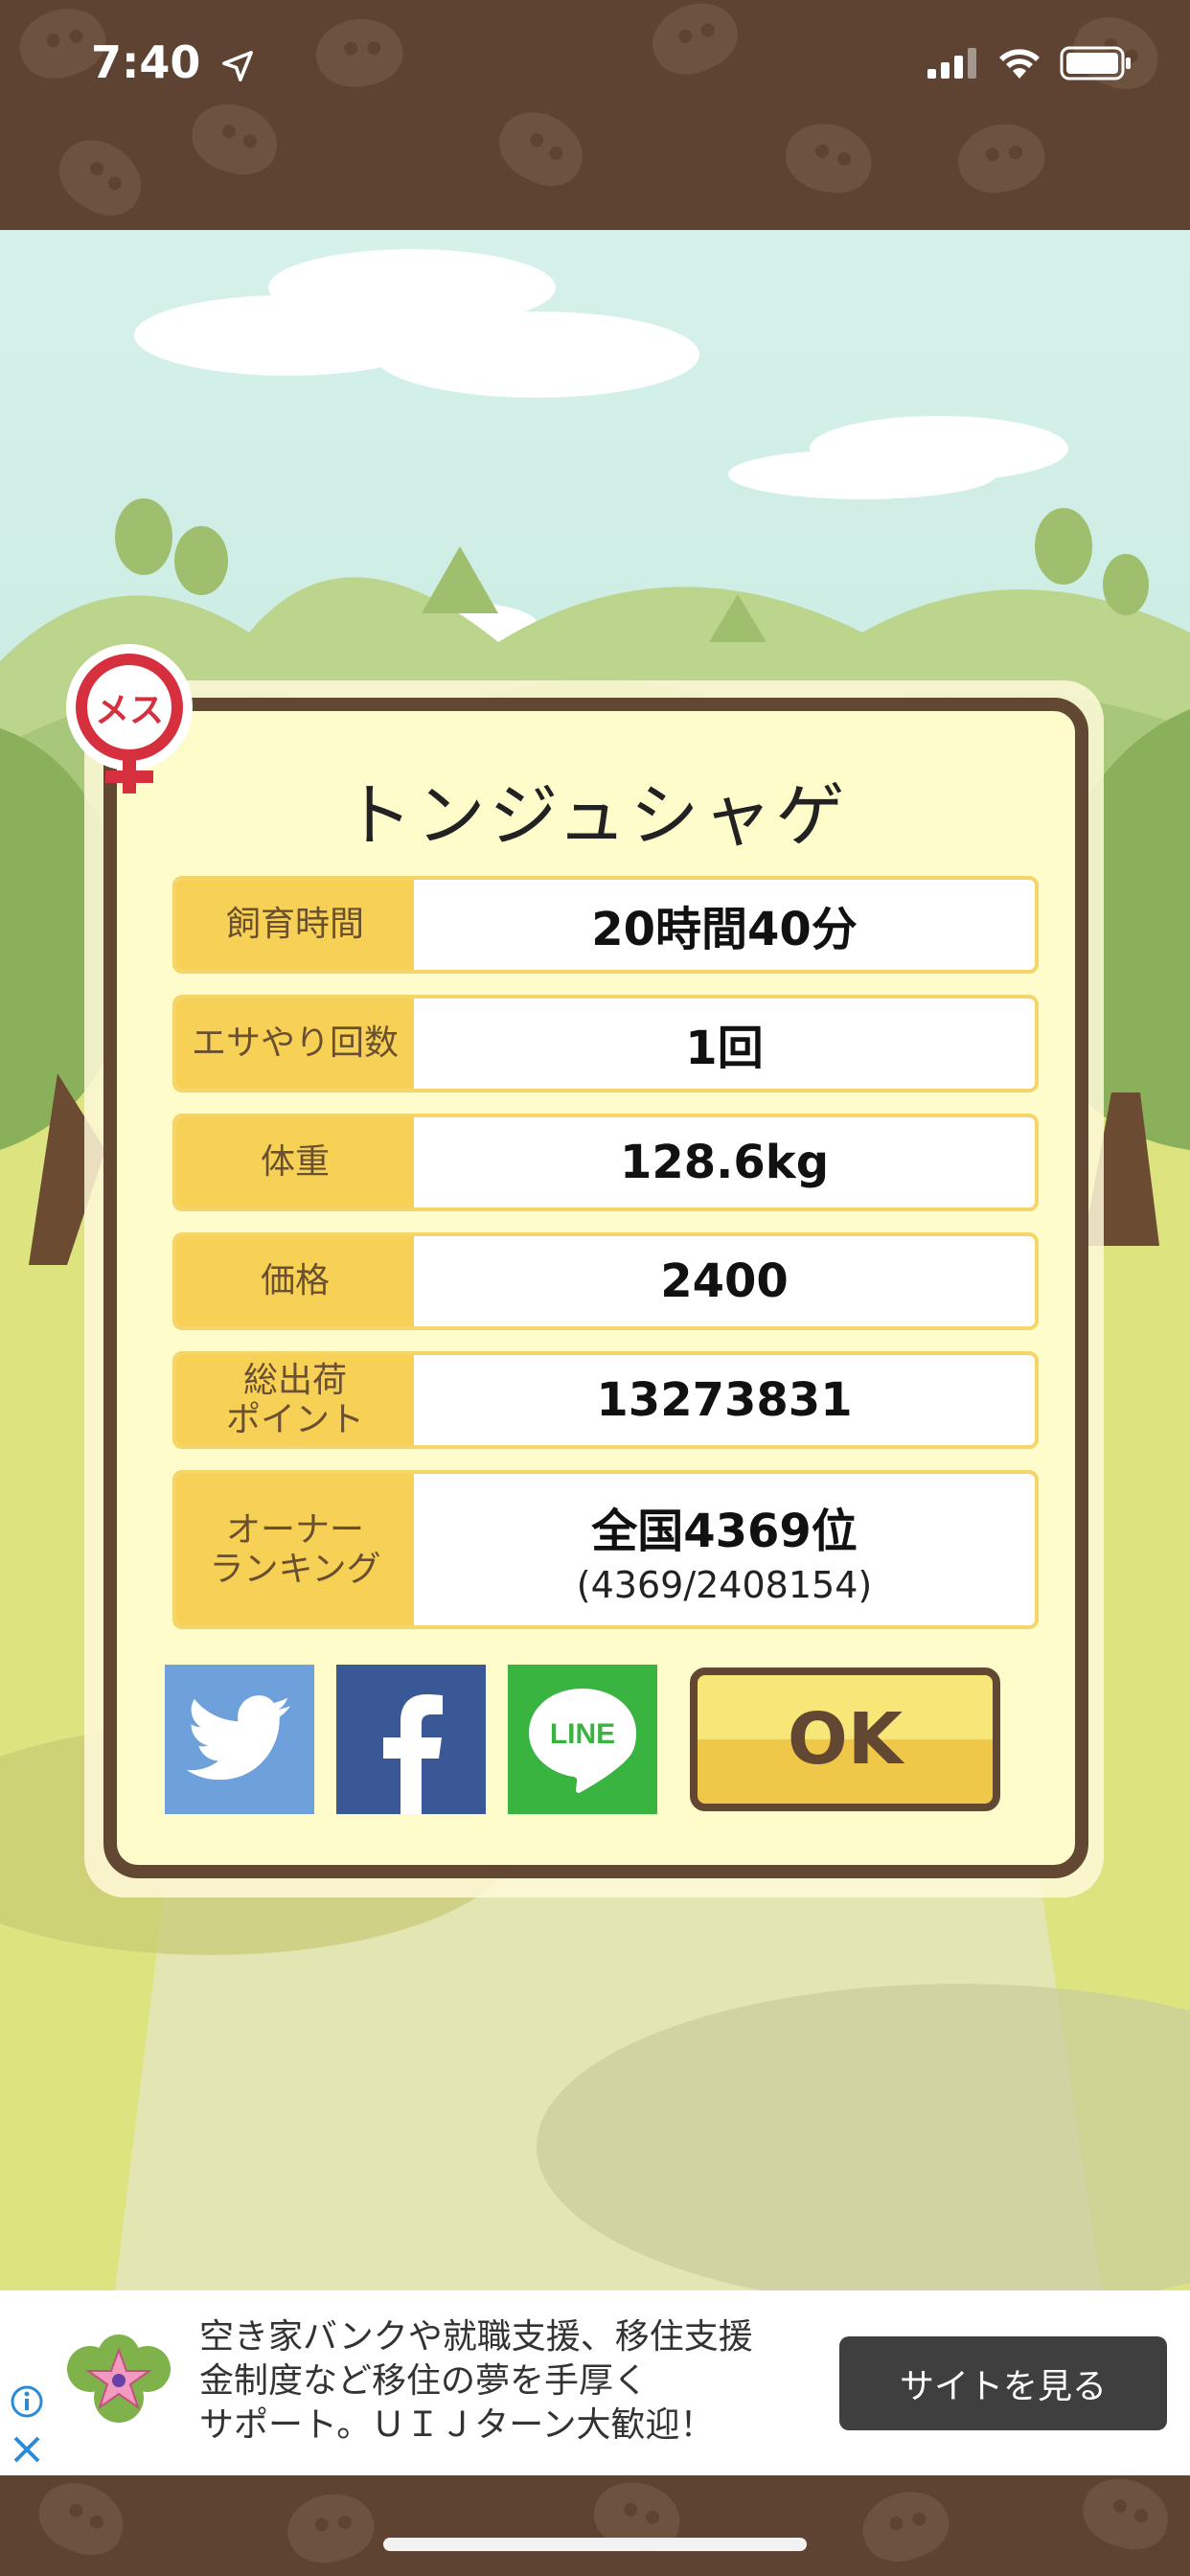  I want to click on female-icon: メス, so click(129, 719).